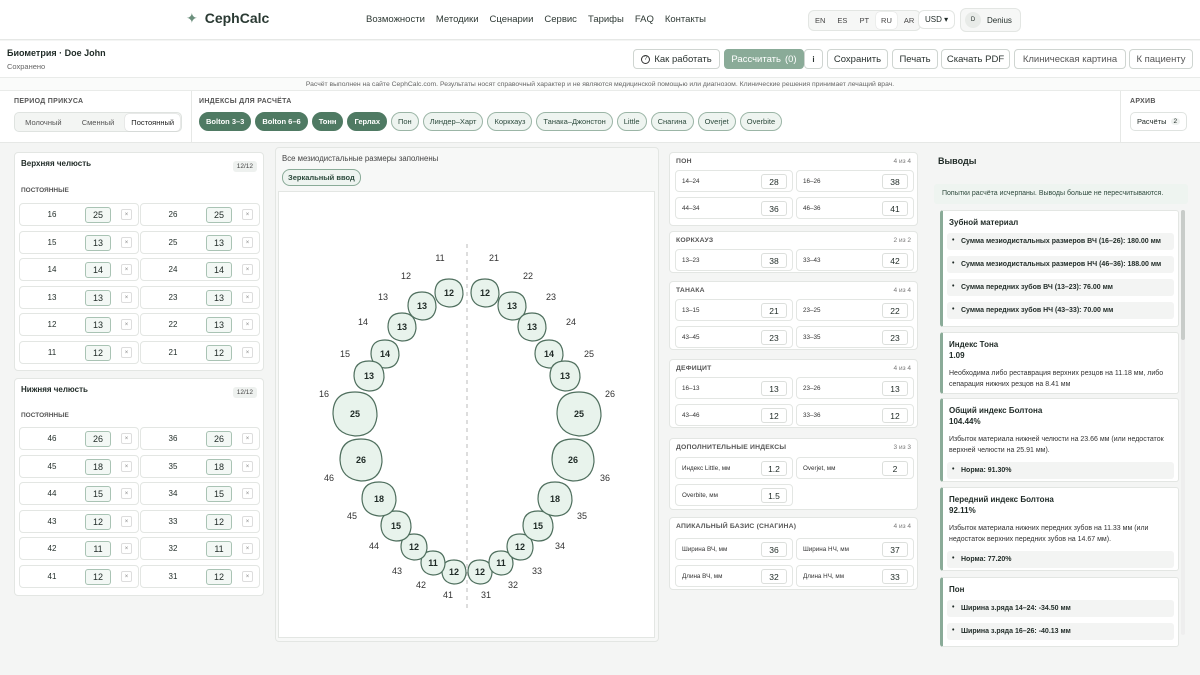  Describe the element at coordinates (153, 122) in the screenshot. I see `period-permanent: Постоянный` at that location.